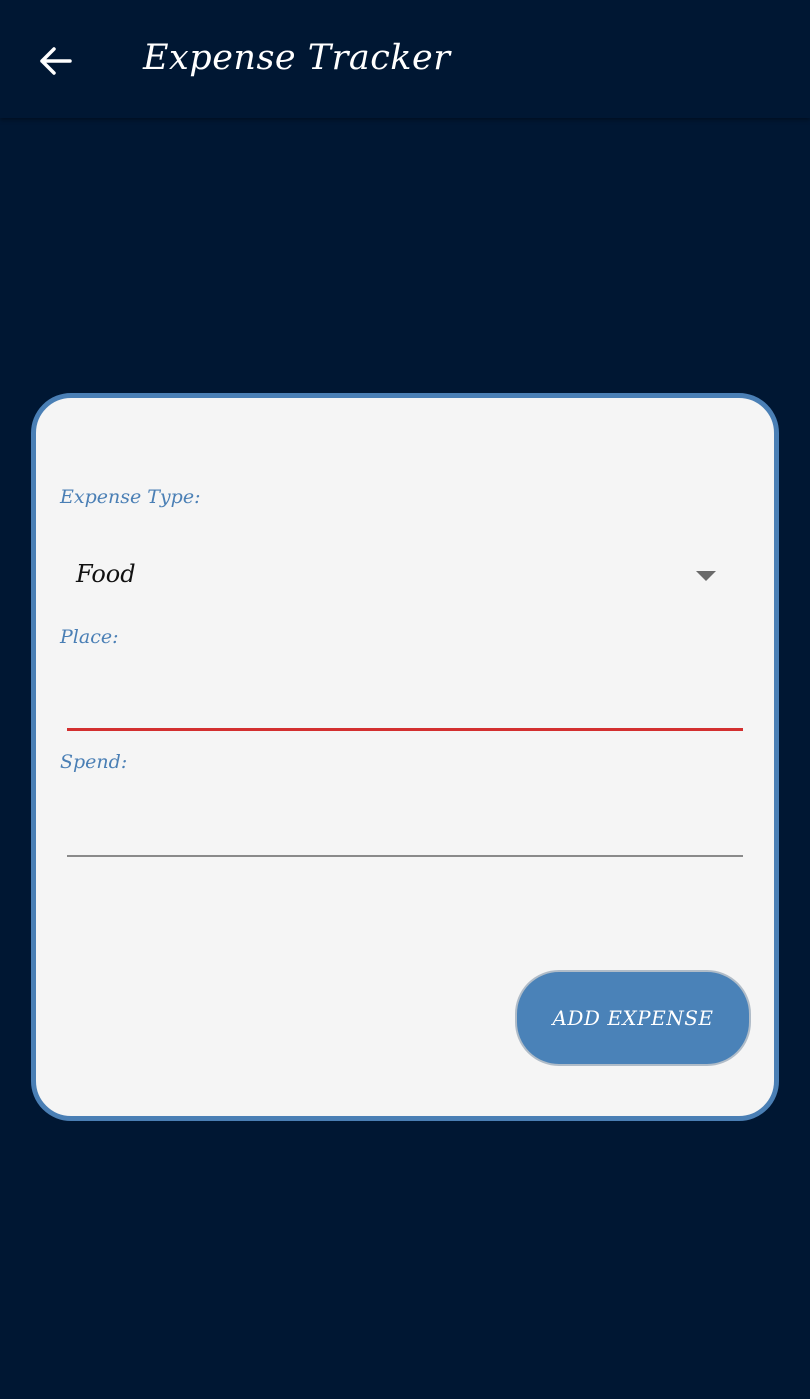 Image resolution: width=810 pixels, height=1399 pixels. I want to click on spend-input, so click(405, 831).